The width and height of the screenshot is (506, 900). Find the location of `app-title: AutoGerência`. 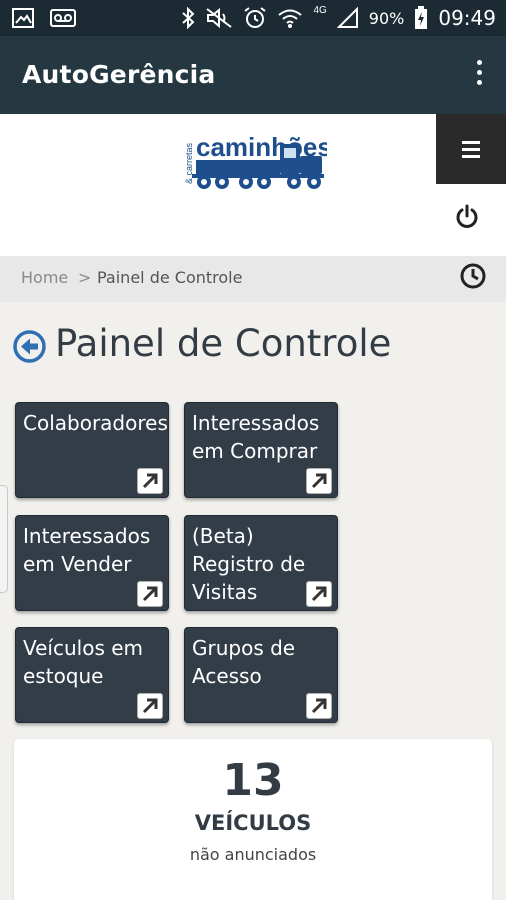

app-title: AutoGerência is located at coordinates (119, 74).